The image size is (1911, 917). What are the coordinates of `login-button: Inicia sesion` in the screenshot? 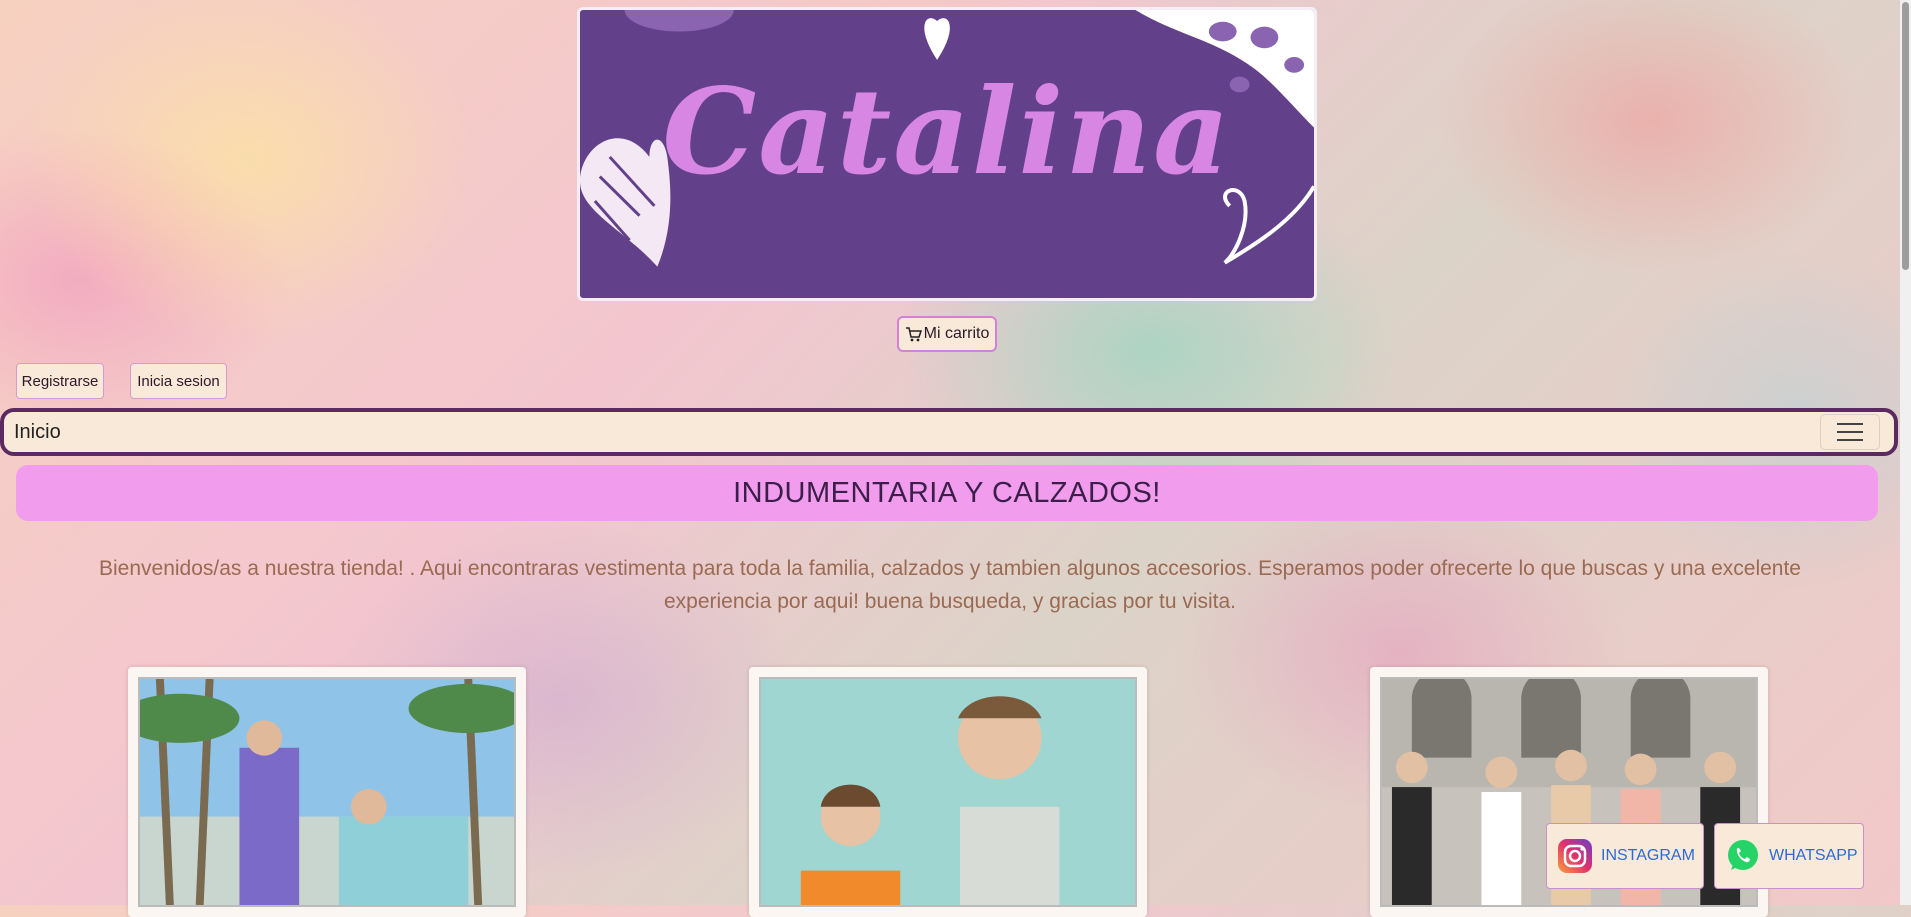 It's located at (178, 381).